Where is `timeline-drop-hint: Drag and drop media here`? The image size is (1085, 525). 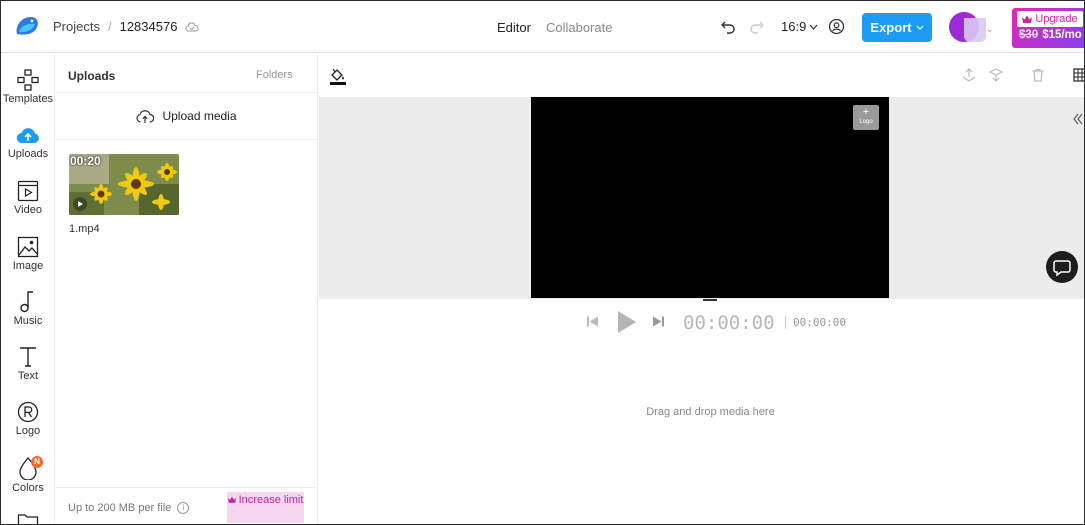
timeline-drop-hint: Drag and drop media here is located at coordinates (701, 412).